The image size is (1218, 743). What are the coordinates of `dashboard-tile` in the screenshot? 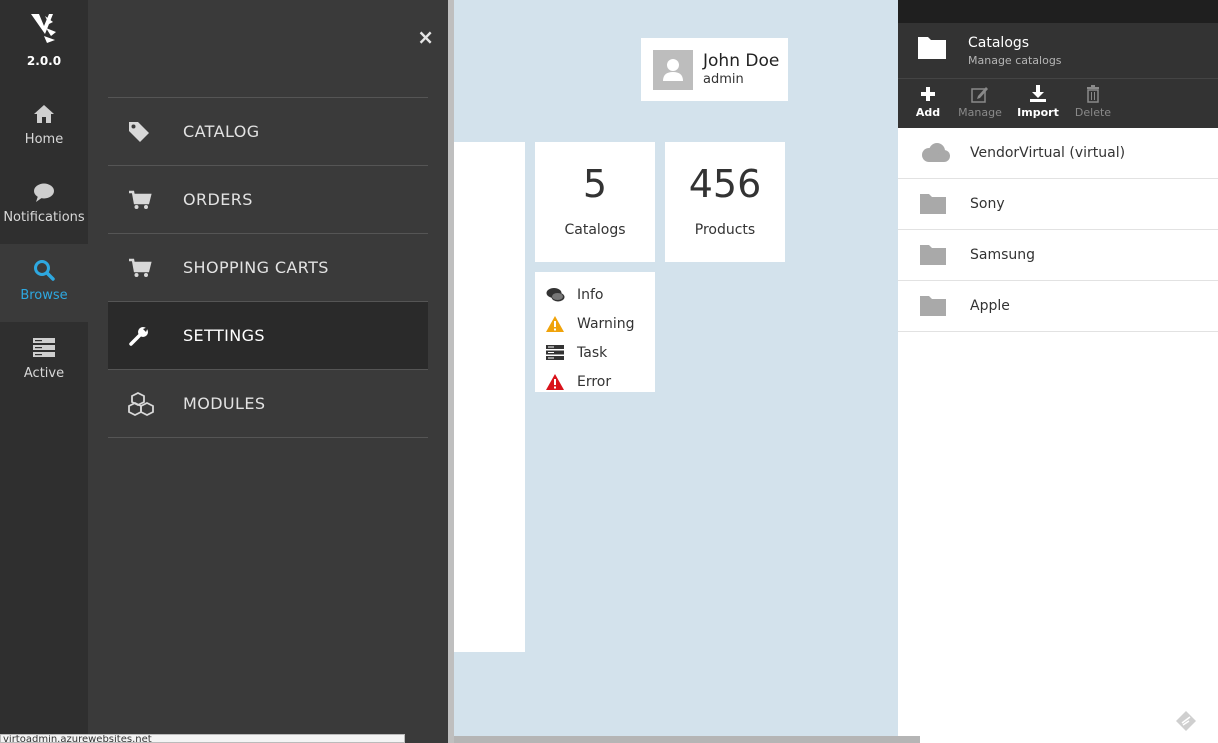 It's located at (489, 397).